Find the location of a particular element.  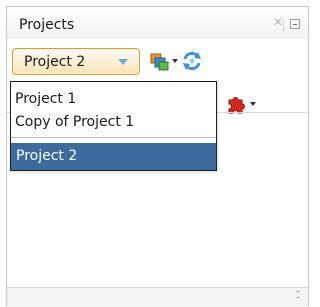

dropdown-option: Project 1 is located at coordinates (113, 99).